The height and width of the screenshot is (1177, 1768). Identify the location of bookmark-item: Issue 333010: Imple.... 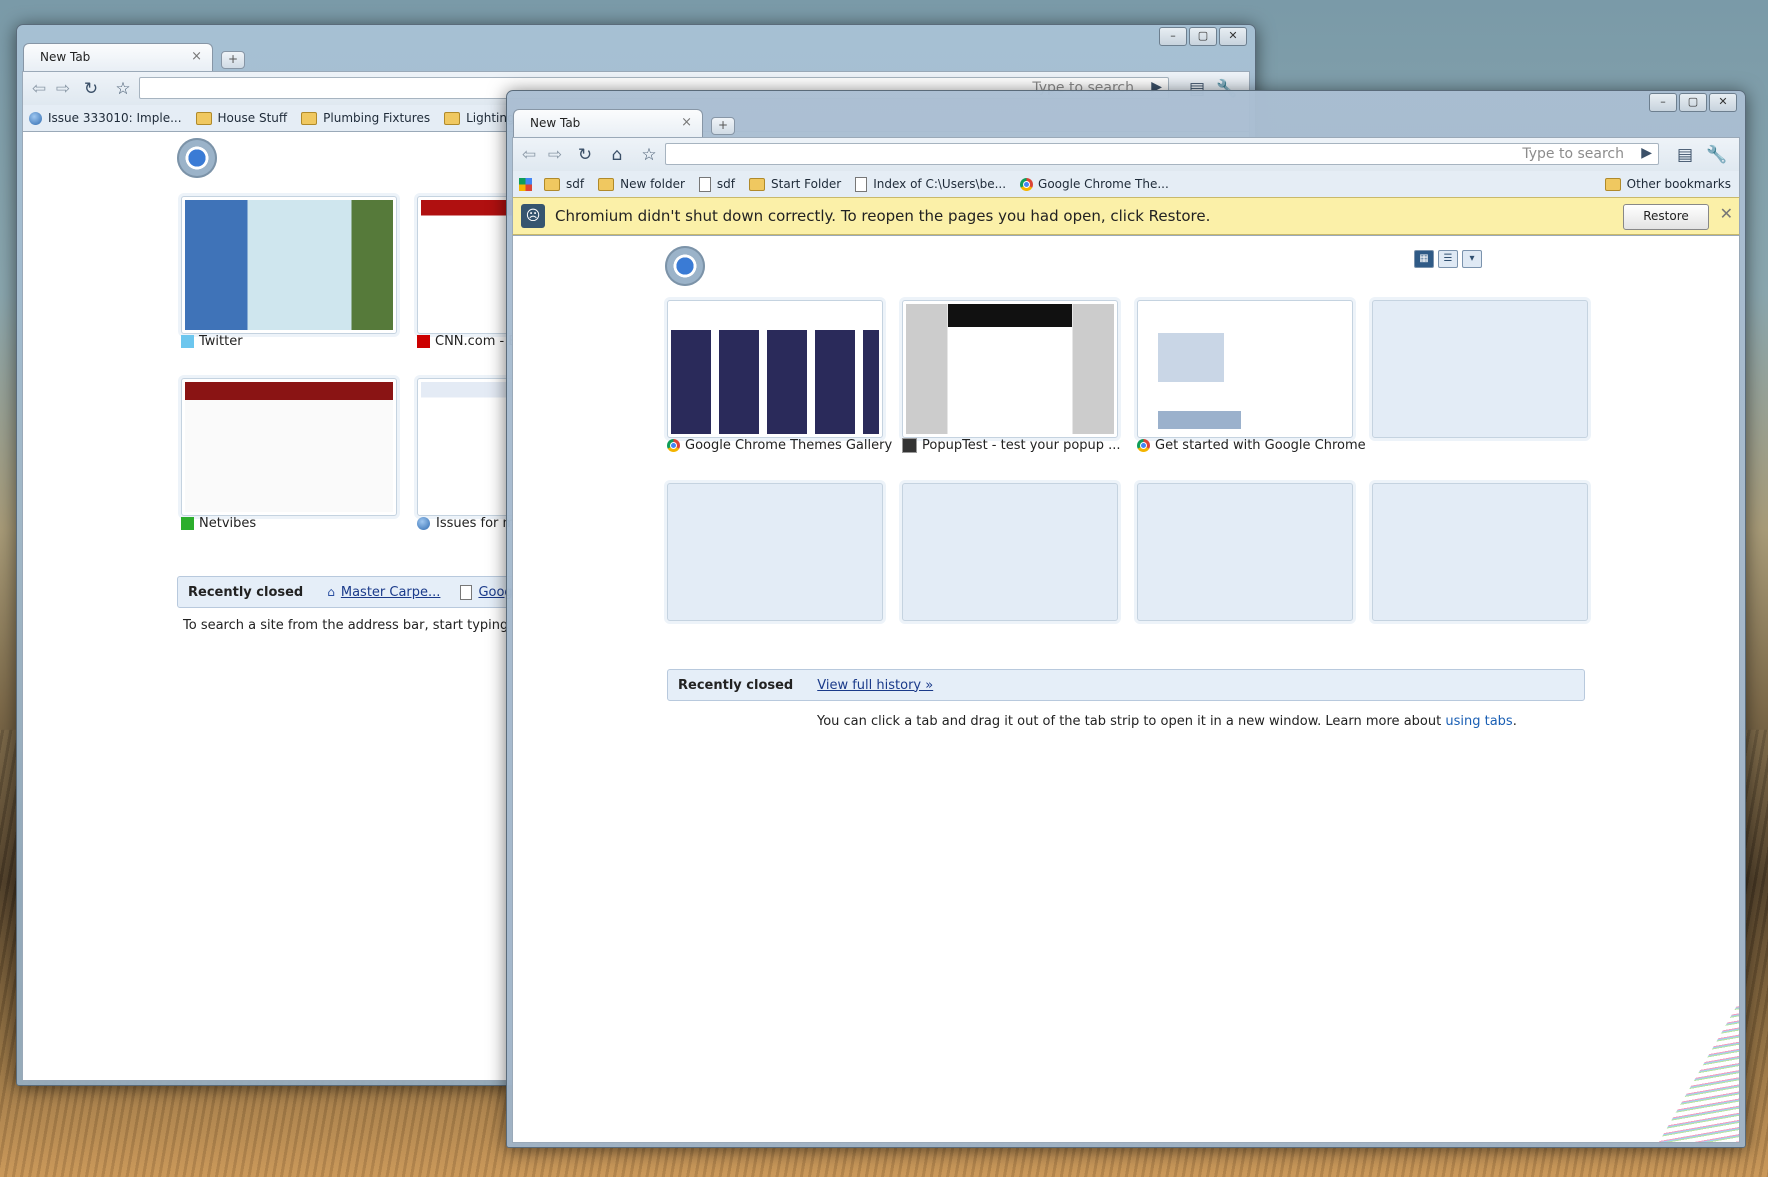
(105, 118).